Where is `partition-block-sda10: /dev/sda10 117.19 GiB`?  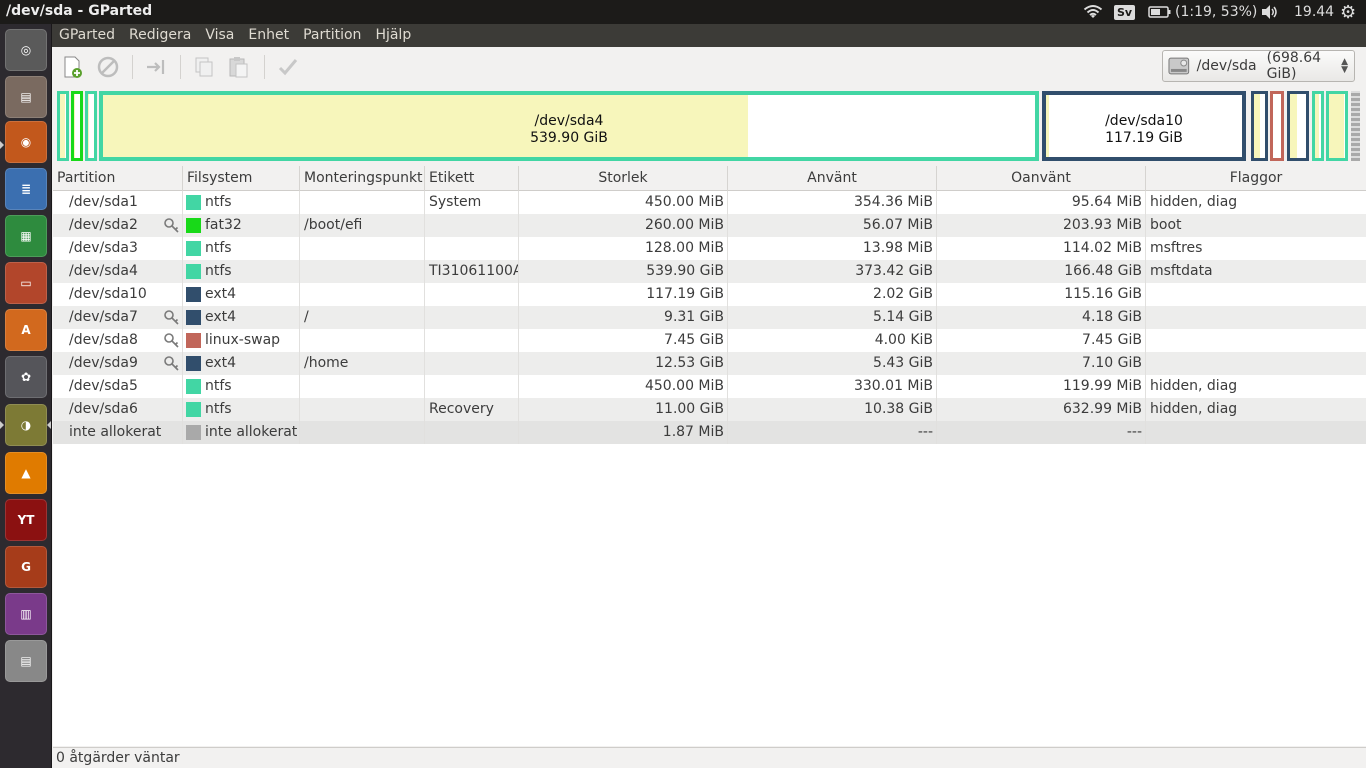 partition-block-sda10: /dev/sda10 117.19 GiB is located at coordinates (1144, 126).